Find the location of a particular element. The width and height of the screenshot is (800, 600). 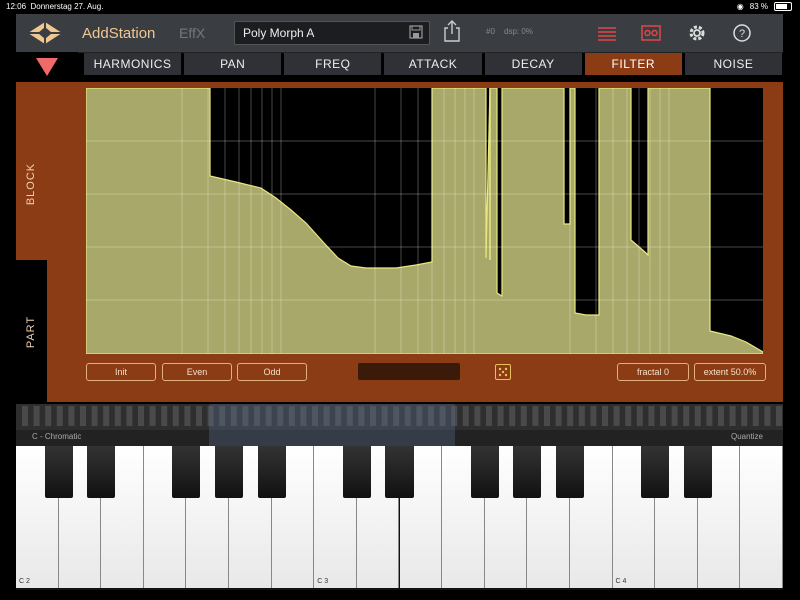

battery-icon is located at coordinates (783, 6).